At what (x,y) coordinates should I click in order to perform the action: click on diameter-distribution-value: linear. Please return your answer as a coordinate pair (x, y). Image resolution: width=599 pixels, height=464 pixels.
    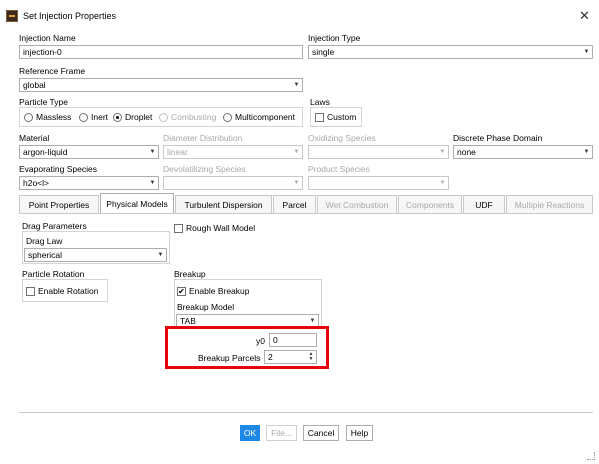
    Looking at the image, I should click on (177, 152).